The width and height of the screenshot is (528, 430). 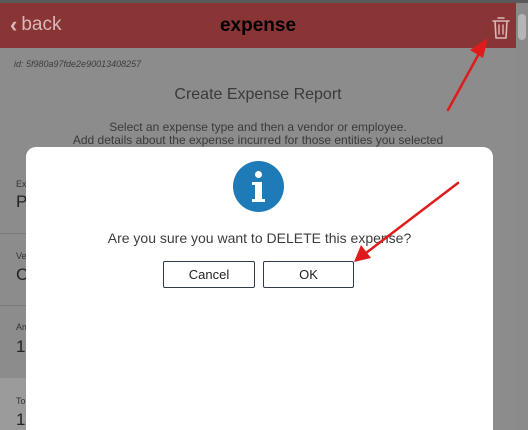 What do you see at coordinates (20, 347) in the screenshot?
I see `field-value-amount: 1` at bounding box center [20, 347].